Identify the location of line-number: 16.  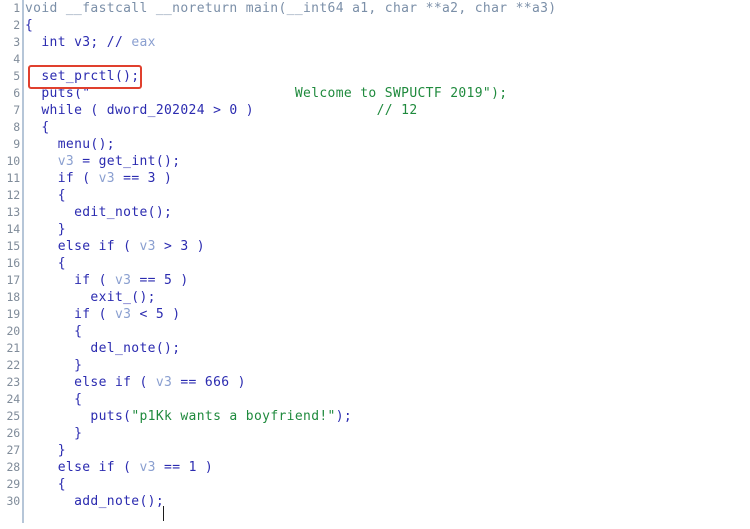
(13, 263).